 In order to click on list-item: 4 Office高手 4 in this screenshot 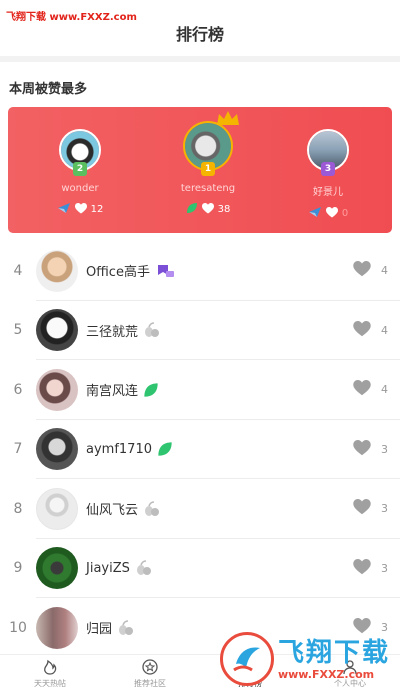, I will do `click(200, 271)`.